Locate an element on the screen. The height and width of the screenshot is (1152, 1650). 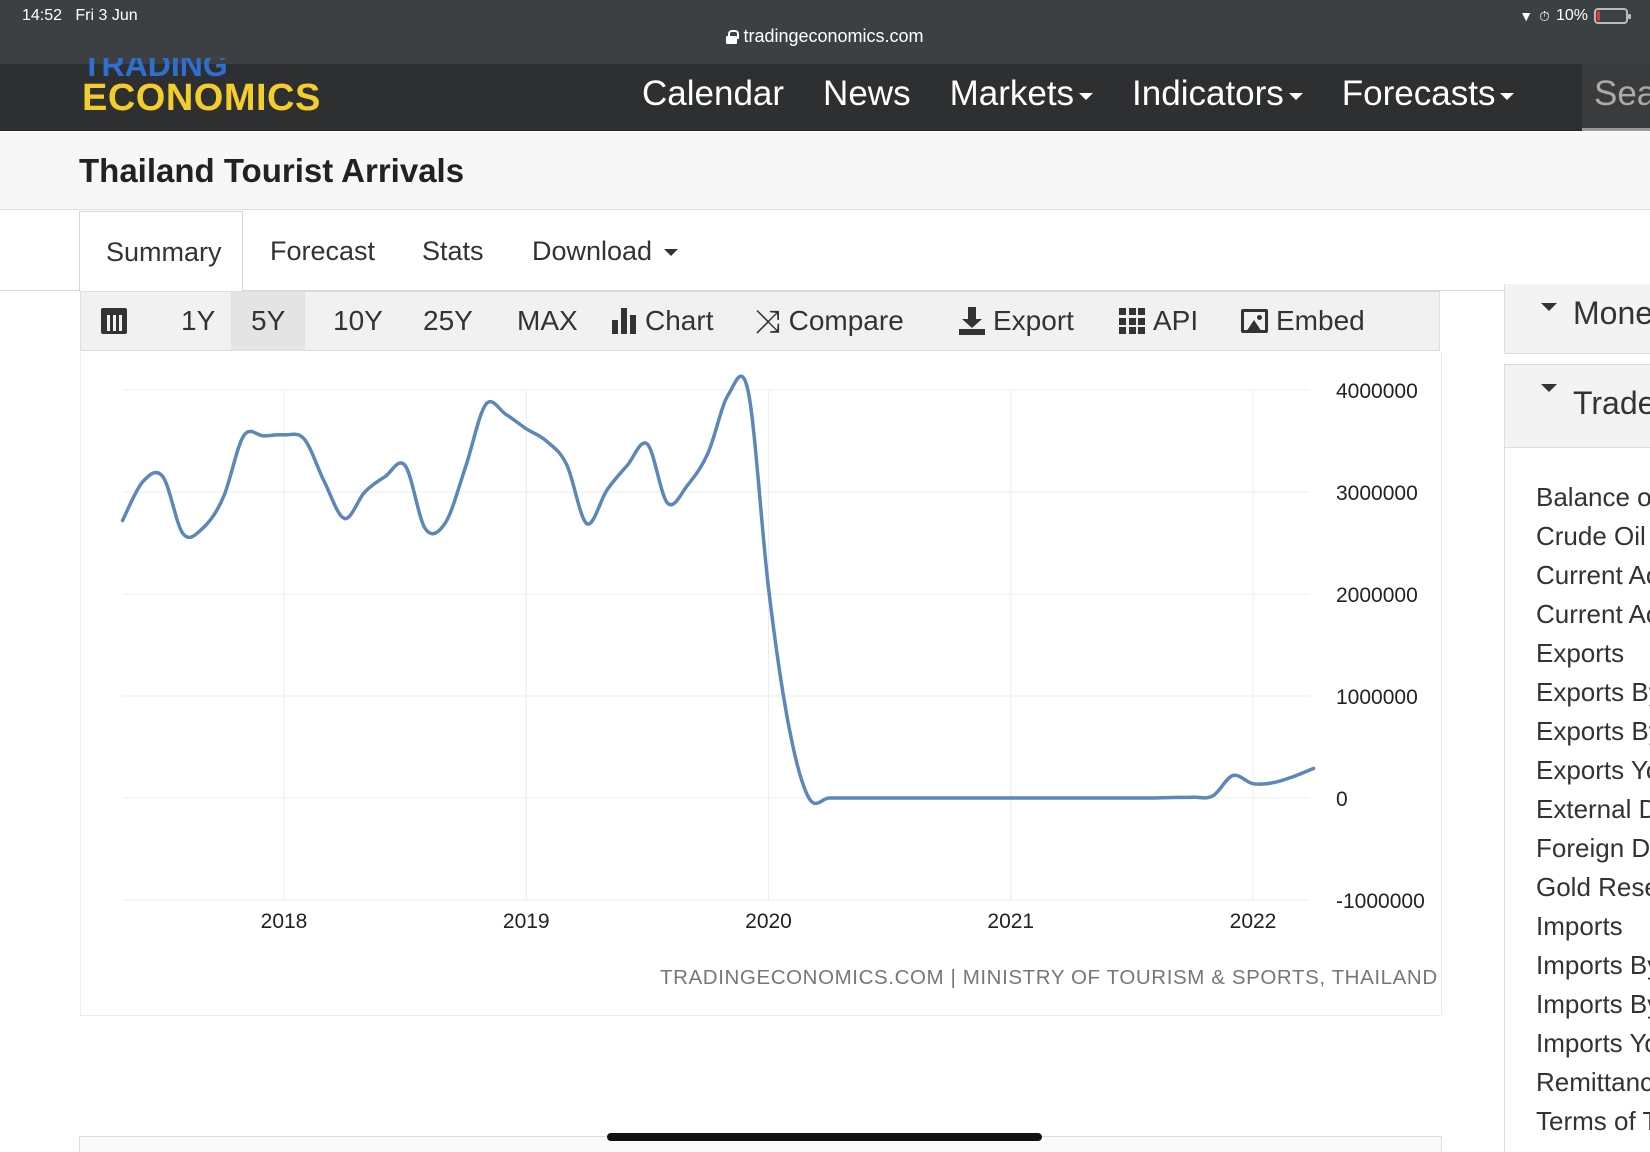
nav-item-indicators: Indicators is located at coordinates (1217, 94).